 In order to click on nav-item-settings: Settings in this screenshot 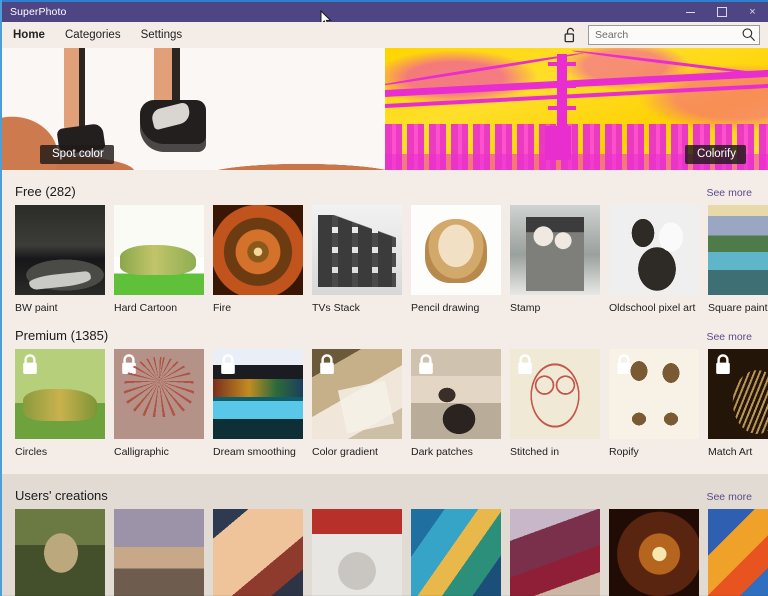, I will do `click(162, 35)`.